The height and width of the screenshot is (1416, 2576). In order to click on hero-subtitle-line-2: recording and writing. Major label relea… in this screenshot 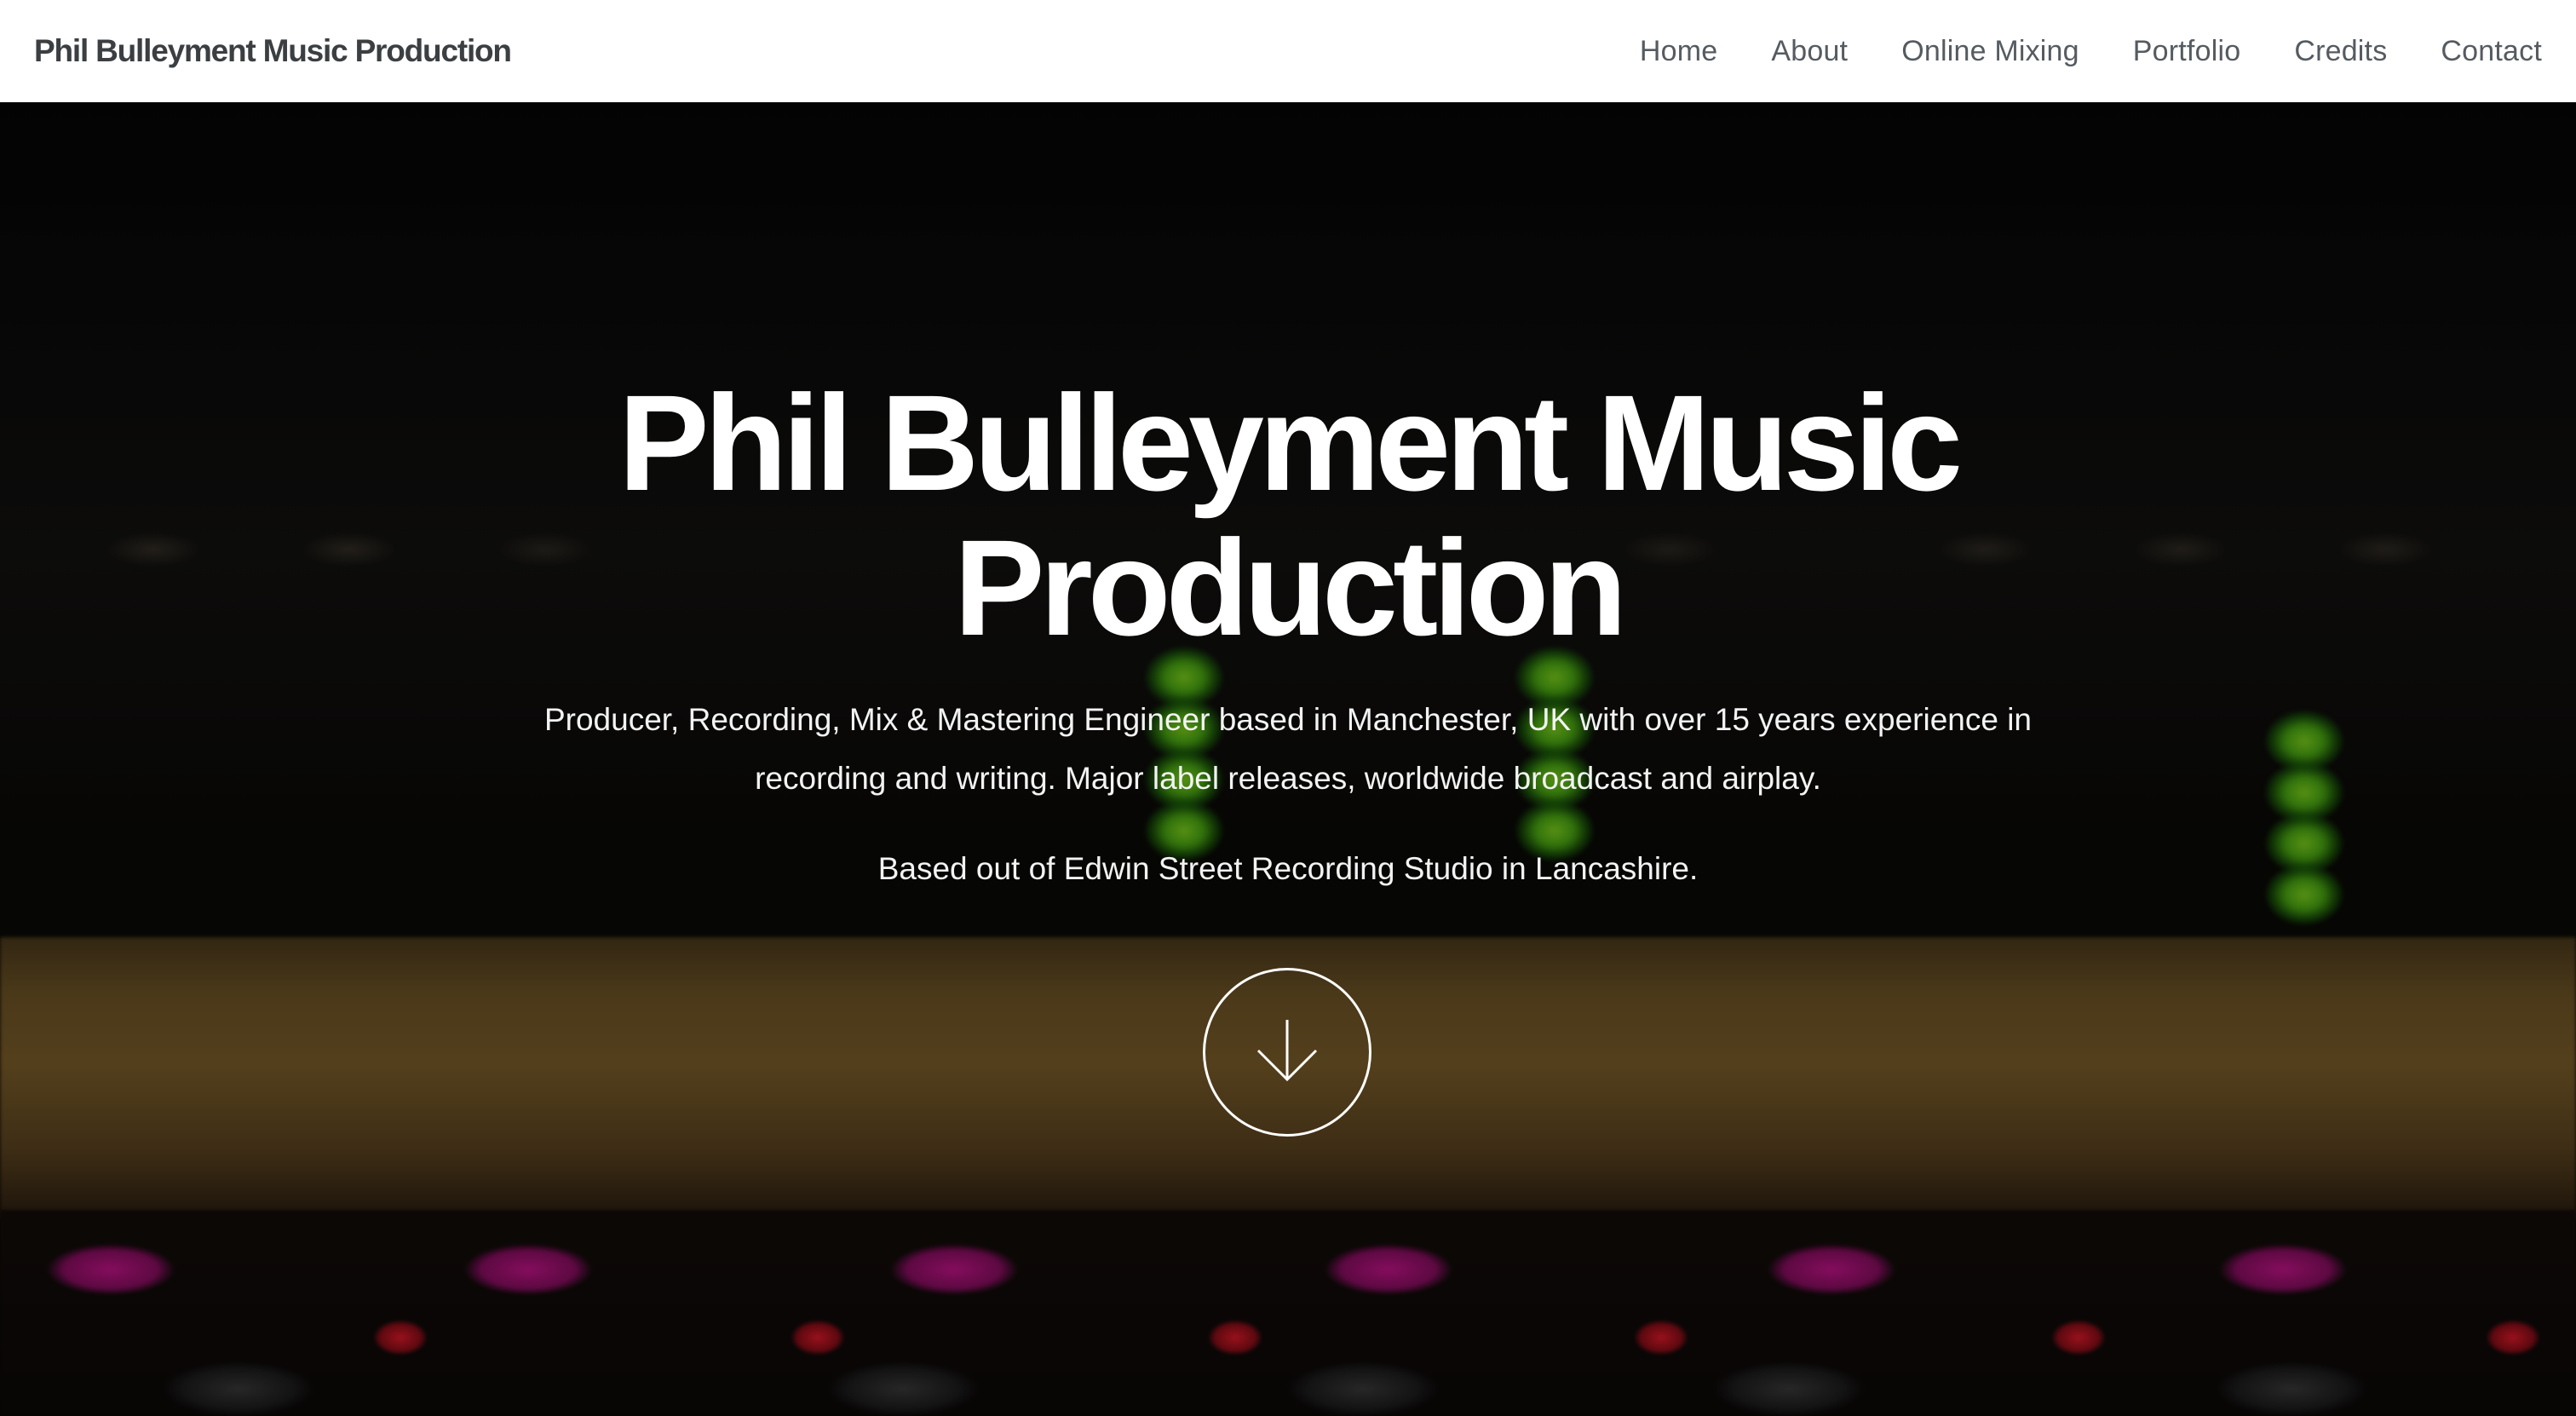, I will do `click(1288, 778)`.